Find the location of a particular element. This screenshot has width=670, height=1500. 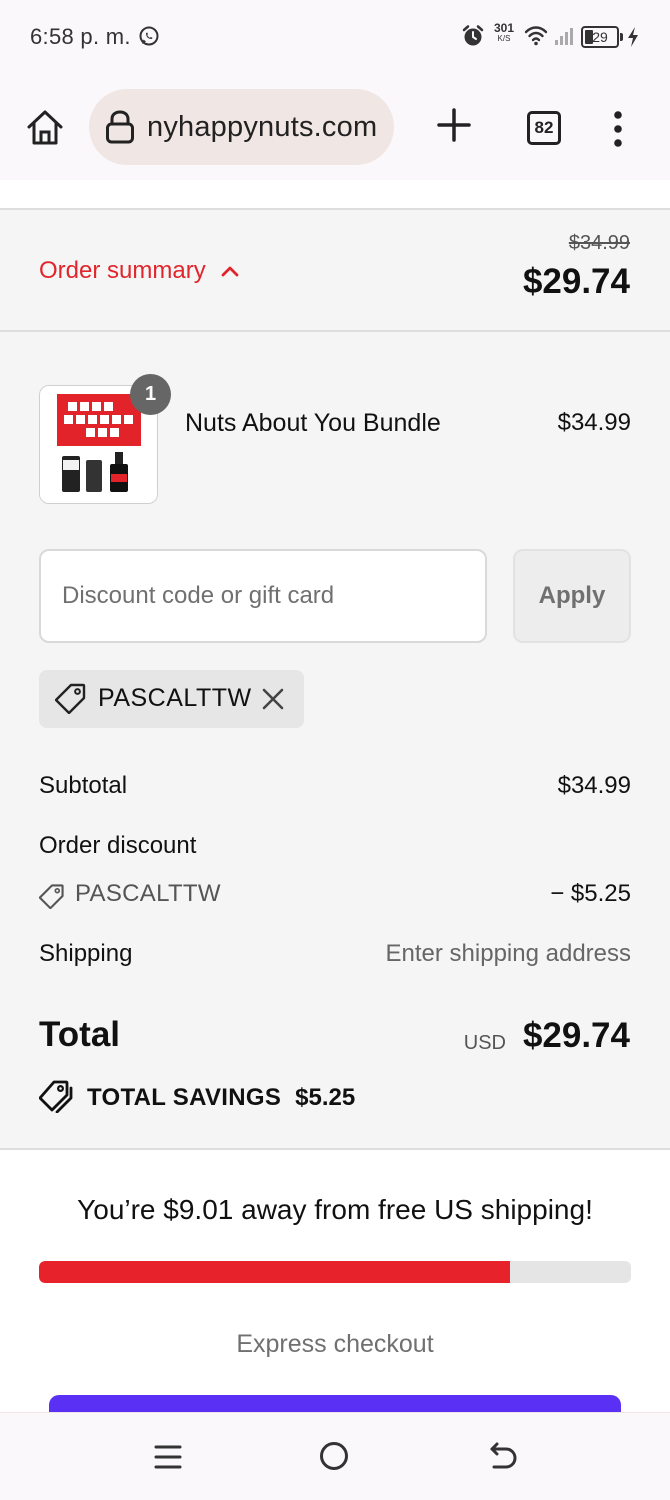

summary-total-price: $29.74 is located at coordinates (576, 281).